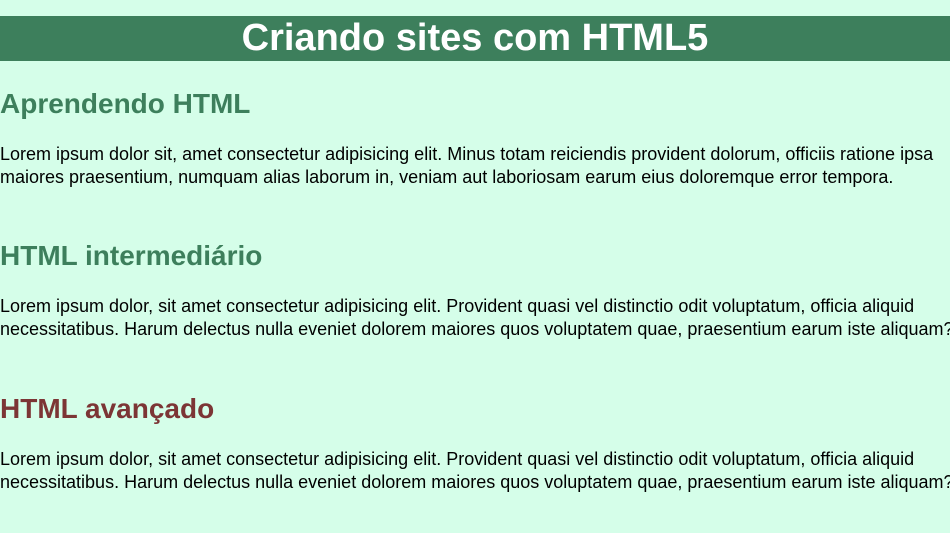  I want to click on section-heading: Aprendendo HTML, so click(125, 103).